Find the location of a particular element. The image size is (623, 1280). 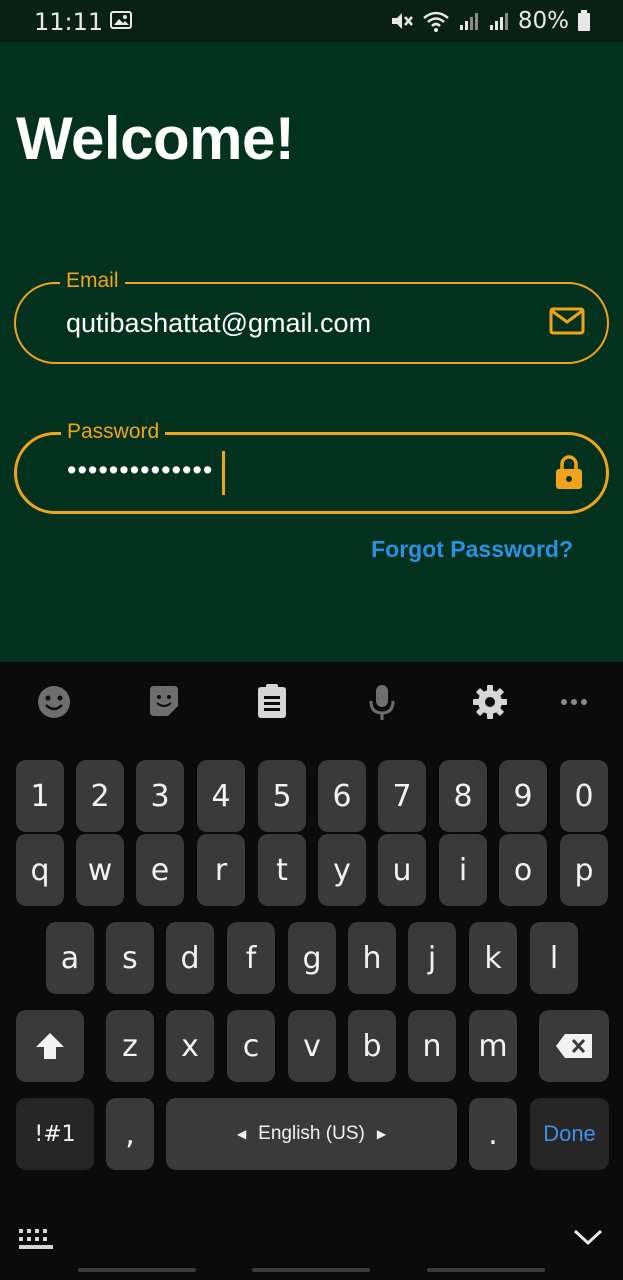

password-label: Password is located at coordinates (113, 432).